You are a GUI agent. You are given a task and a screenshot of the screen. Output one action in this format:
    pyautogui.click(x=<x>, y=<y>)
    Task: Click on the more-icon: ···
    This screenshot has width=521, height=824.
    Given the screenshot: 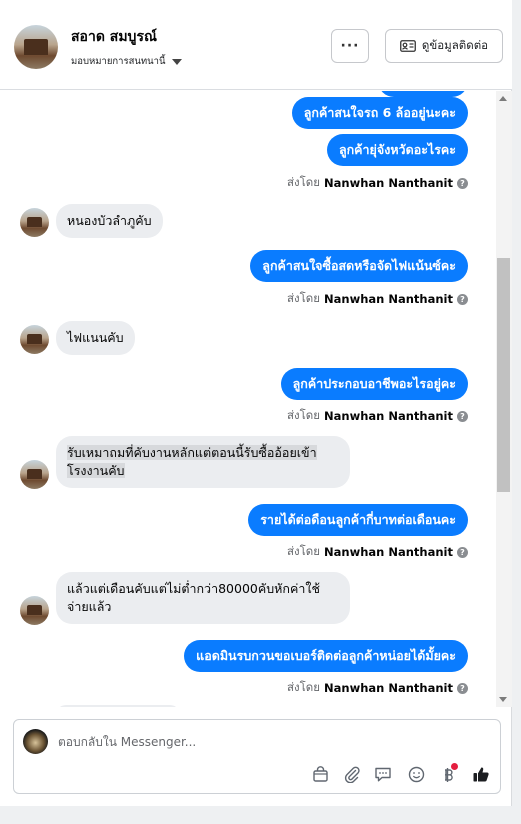 What is the action you would take?
    pyautogui.click(x=350, y=46)
    